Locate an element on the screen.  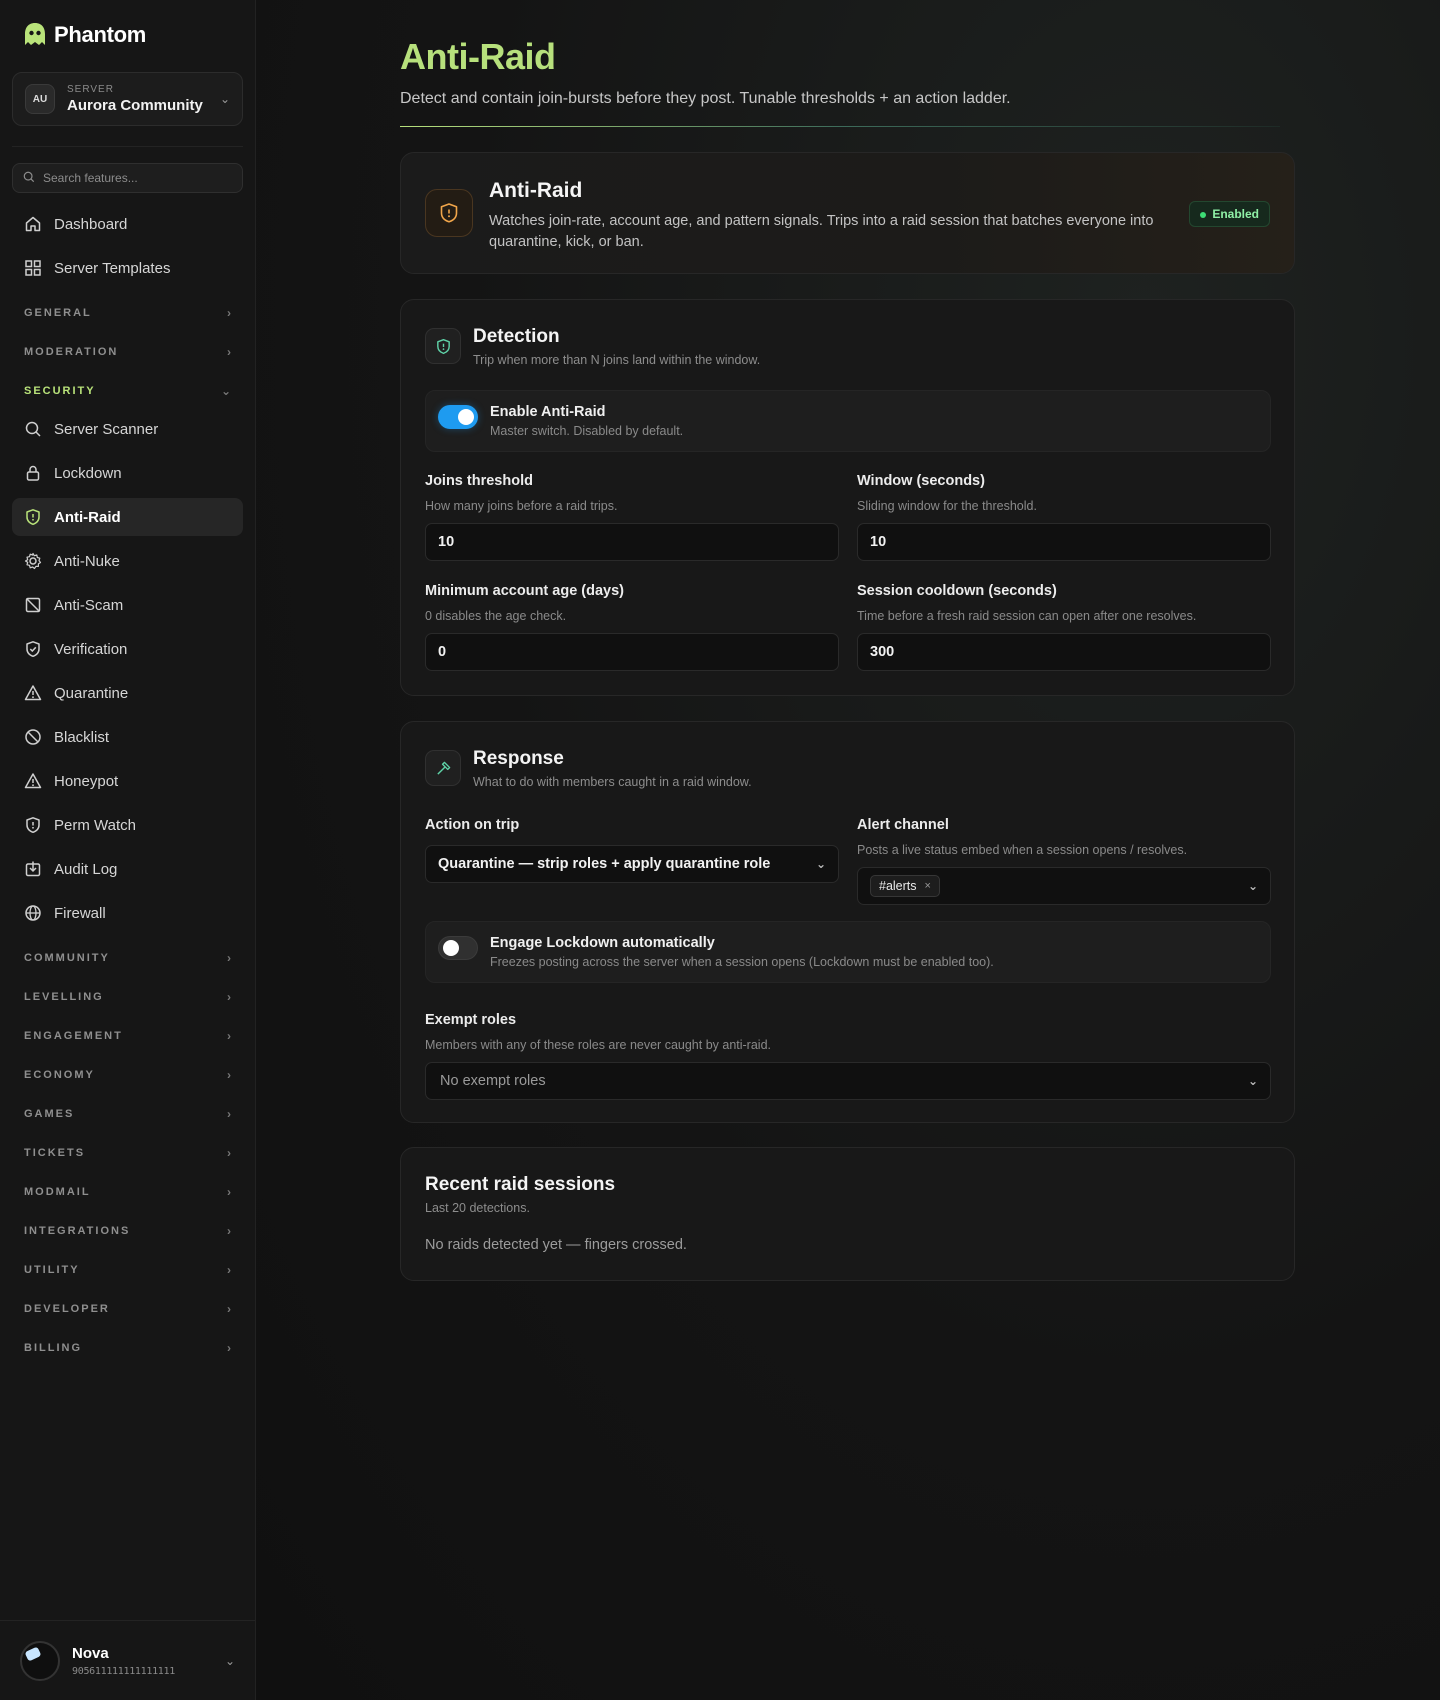
section-integrations: INTEGRATIONS › is located at coordinates (127, 1230).